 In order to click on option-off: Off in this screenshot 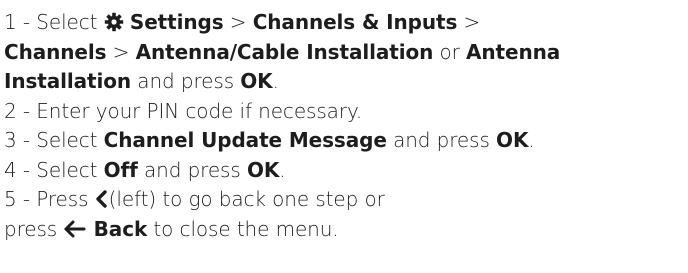, I will do `click(120, 169)`.